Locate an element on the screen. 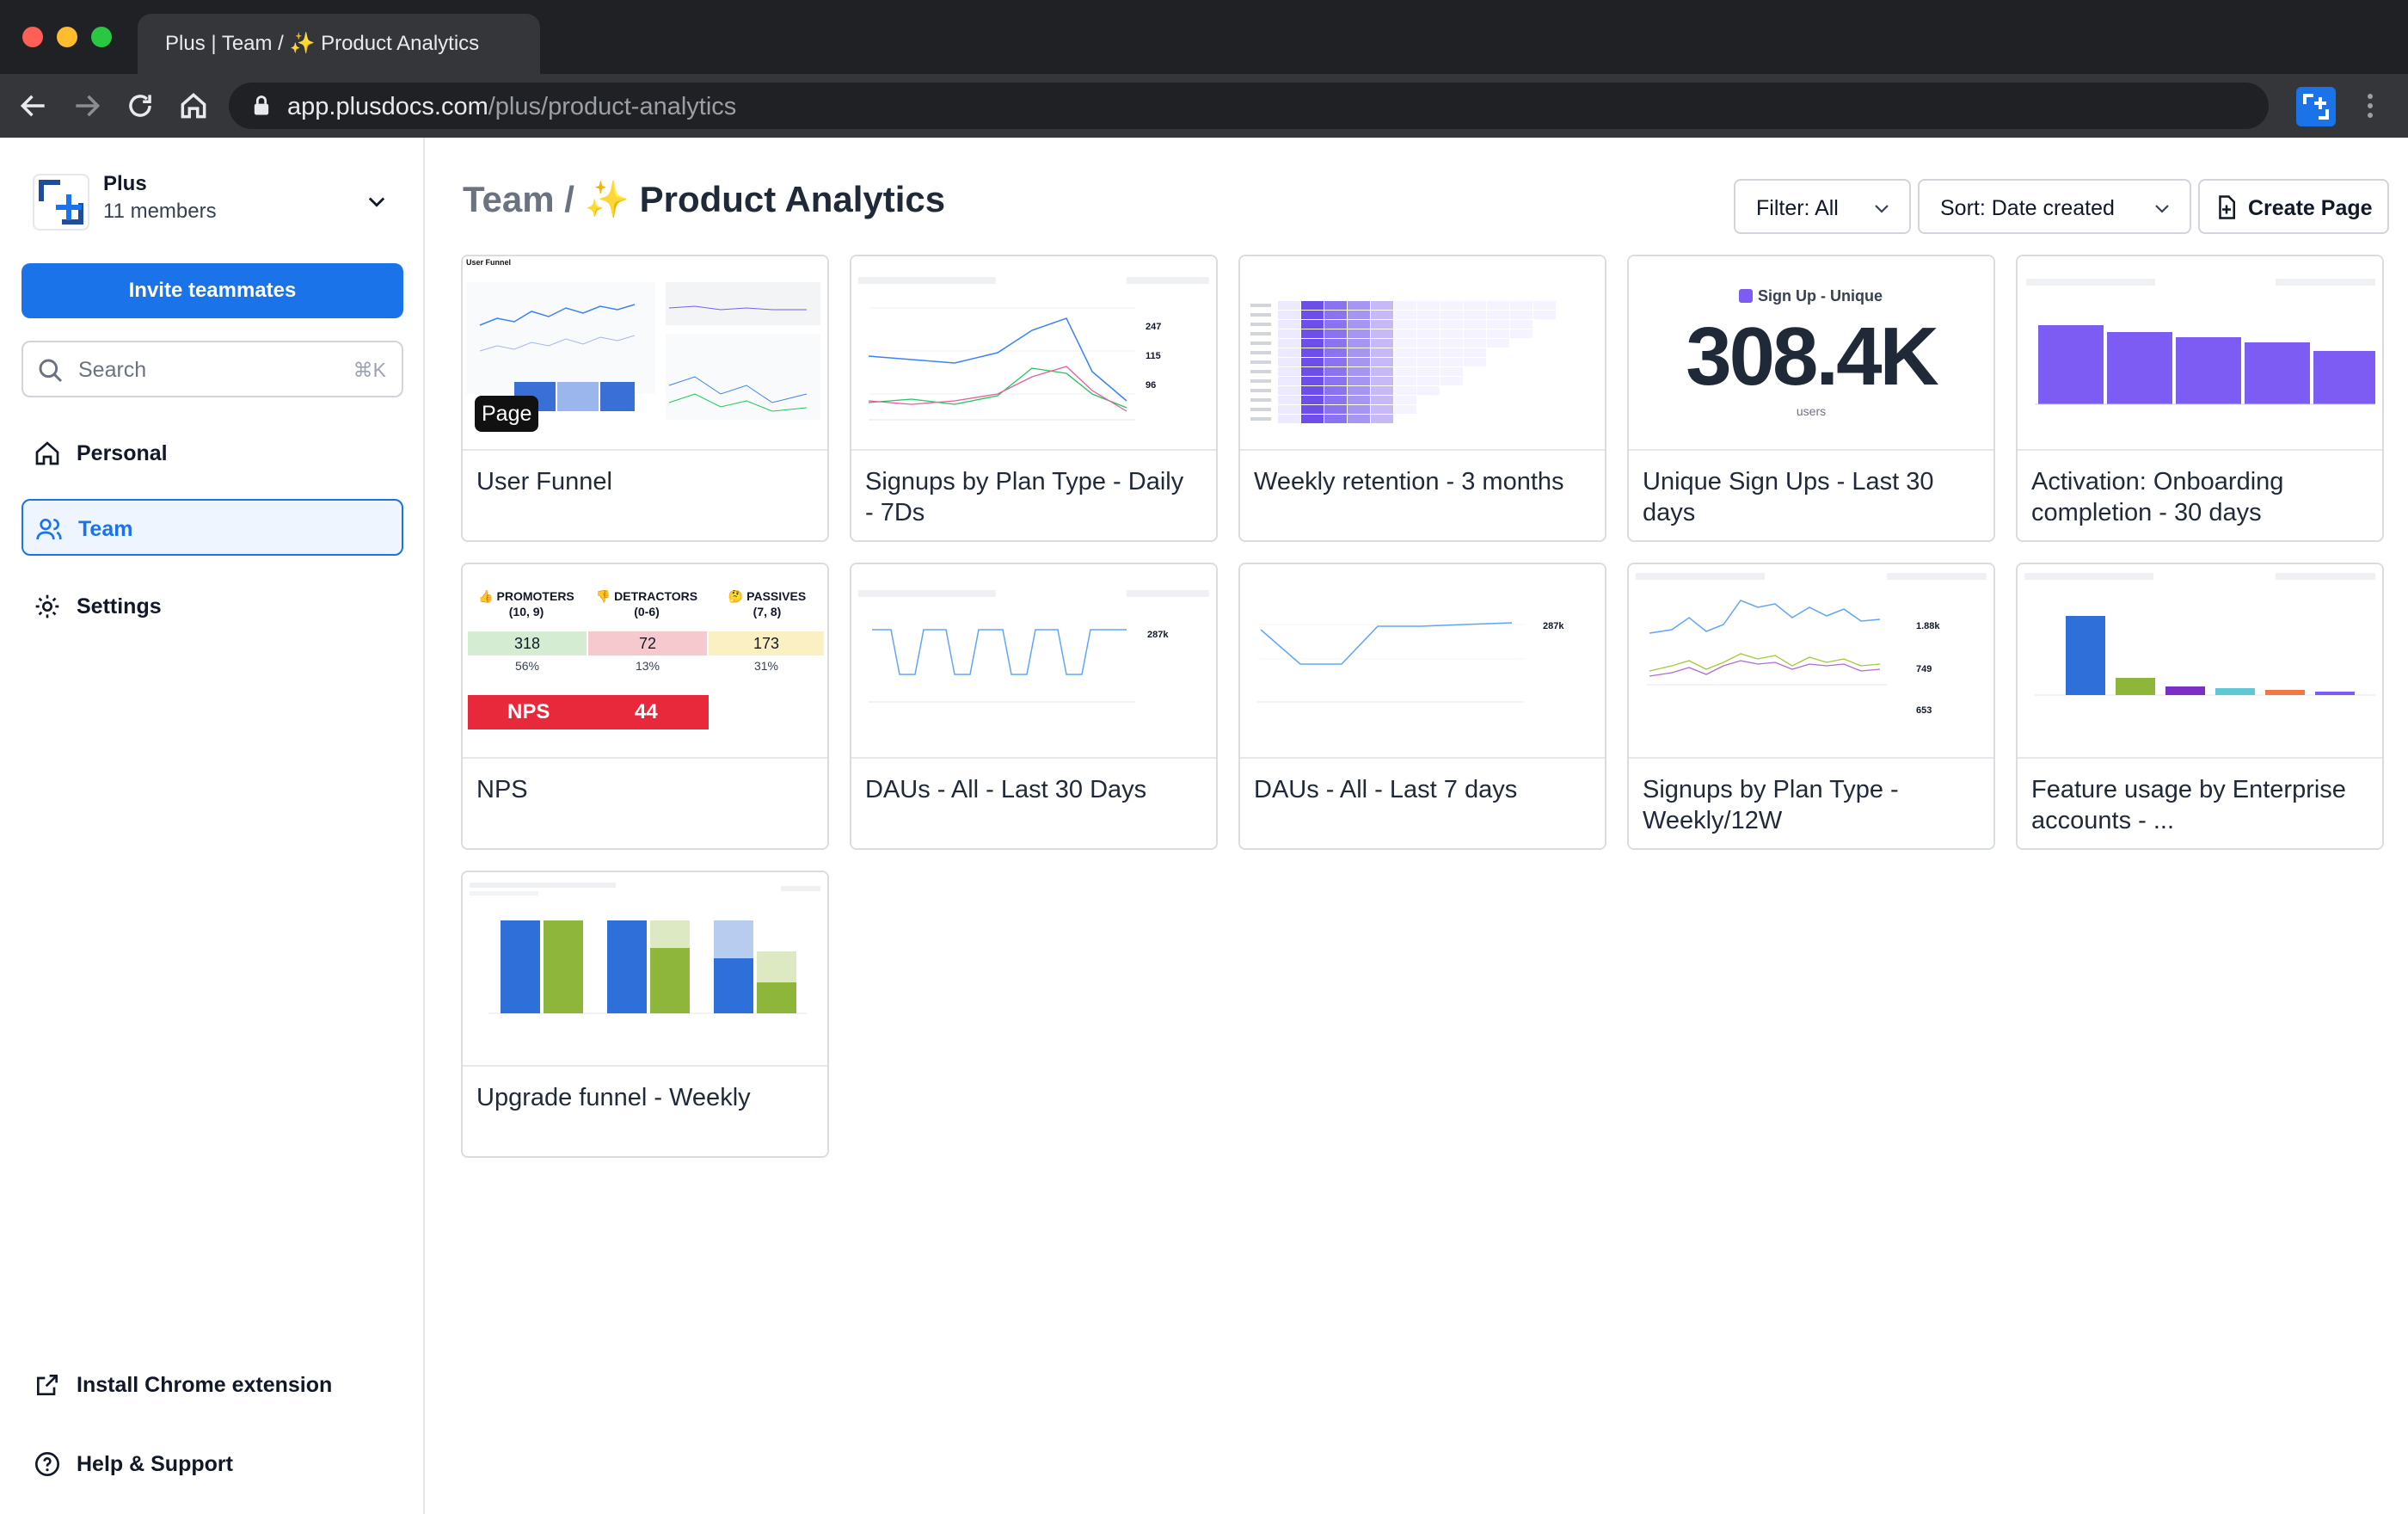 Image resolution: width=2408 pixels, height=1514 pixels. nps-detractors-range: (0-6) is located at coordinates (647, 612).